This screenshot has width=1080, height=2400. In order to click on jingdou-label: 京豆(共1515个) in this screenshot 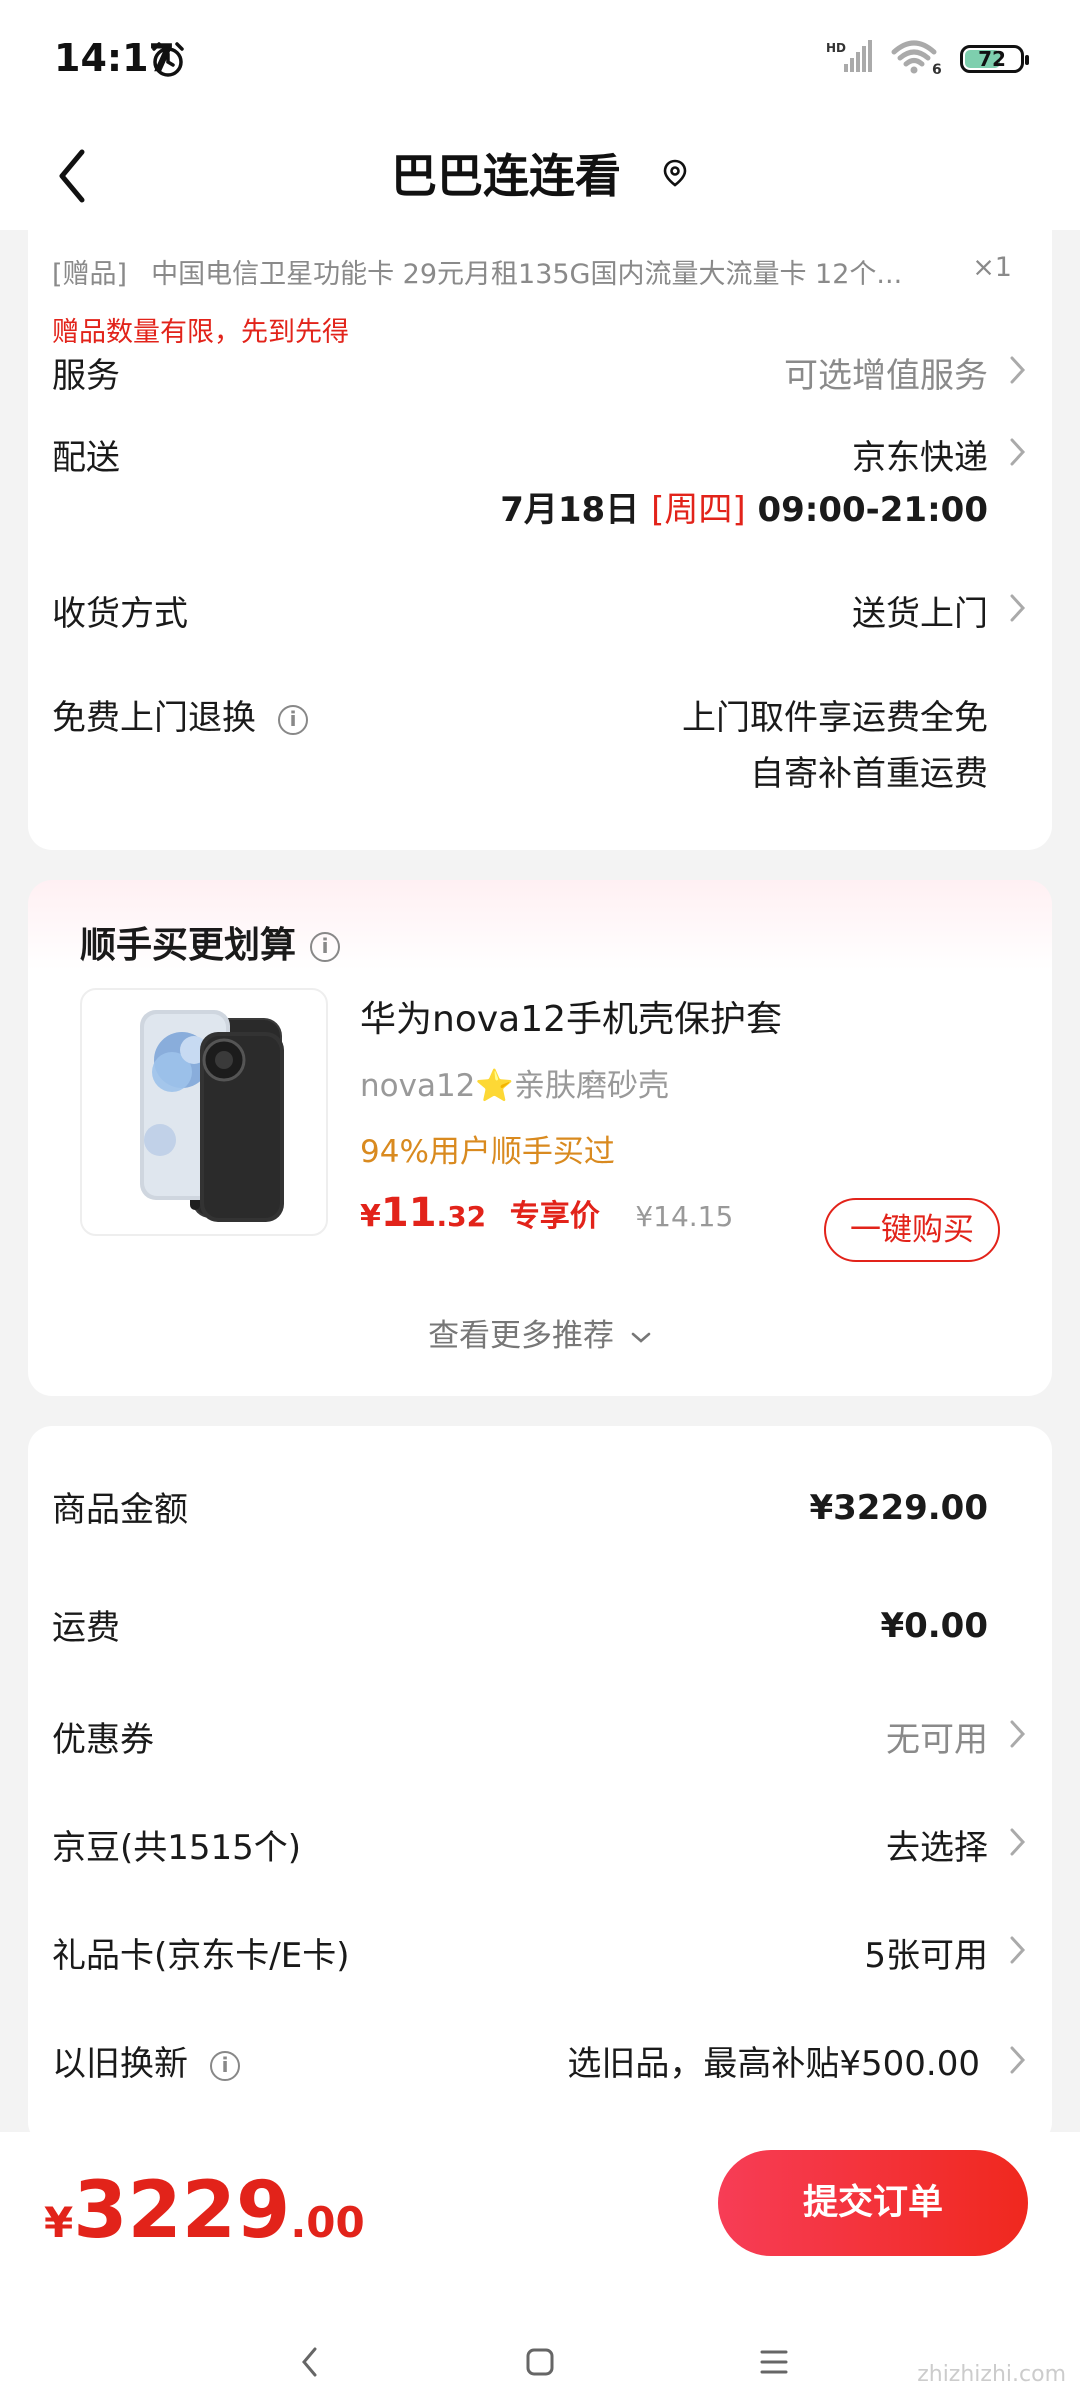, I will do `click(177, 1848)`.